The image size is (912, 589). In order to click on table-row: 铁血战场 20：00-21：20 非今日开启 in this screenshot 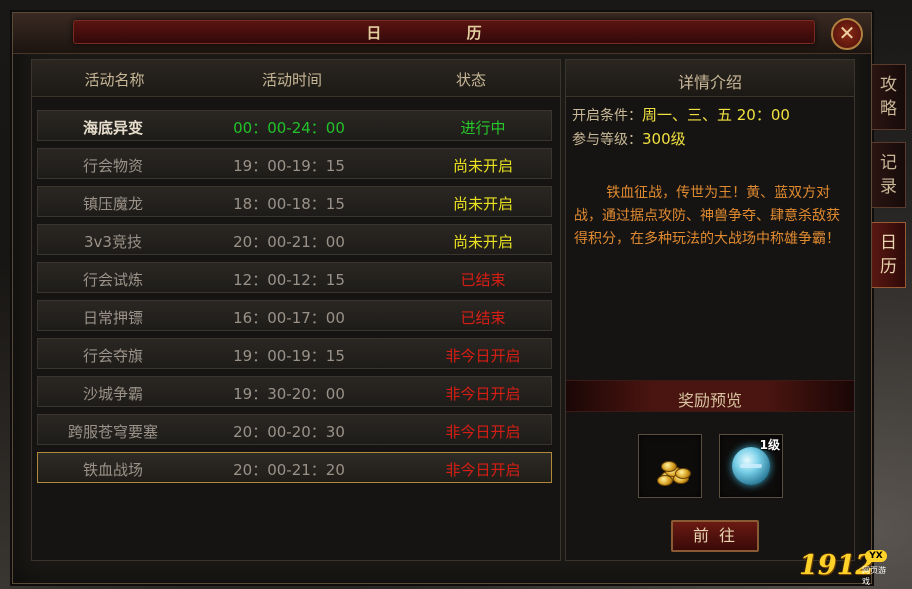, I will do `click(294, 467)`.